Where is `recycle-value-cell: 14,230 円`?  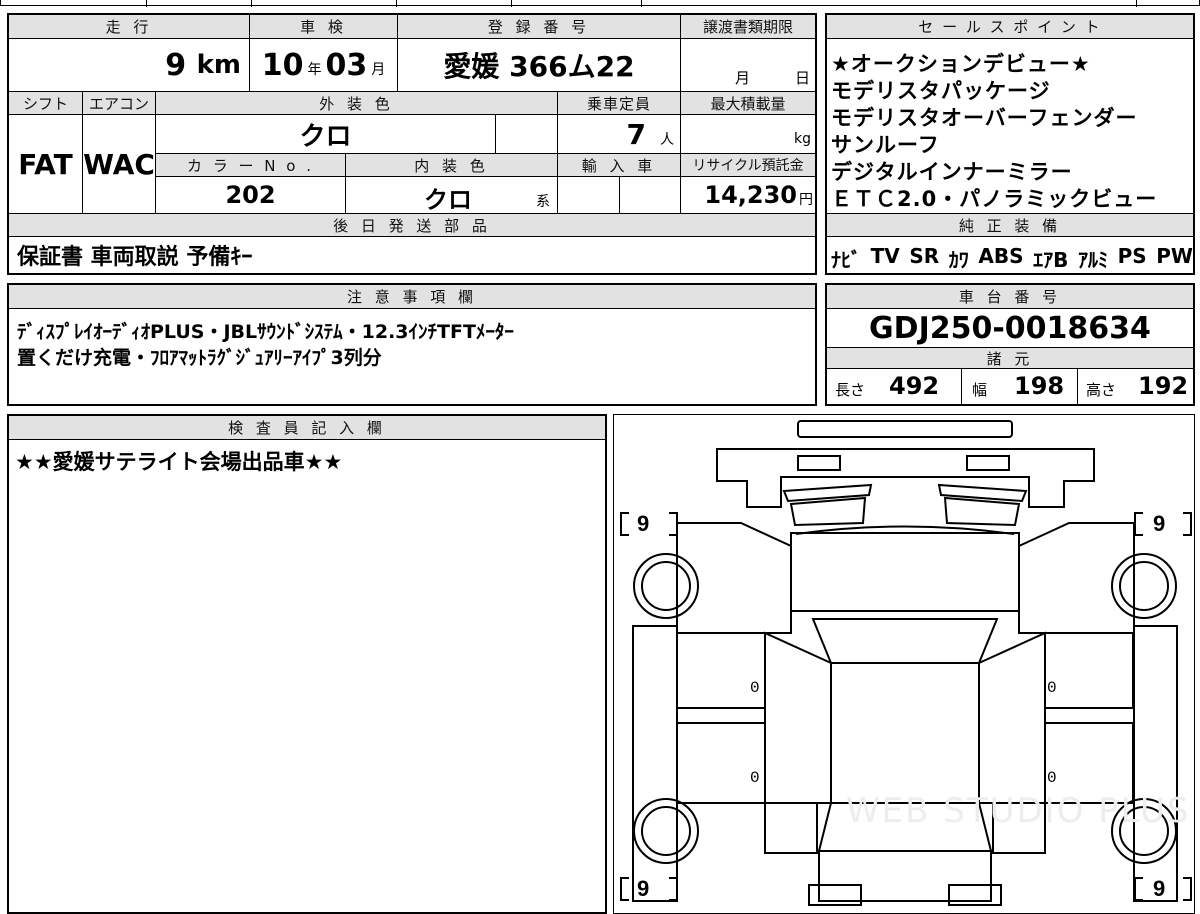
recycle-value-cell: 14,230 円 is located at coordinates (747, 195).